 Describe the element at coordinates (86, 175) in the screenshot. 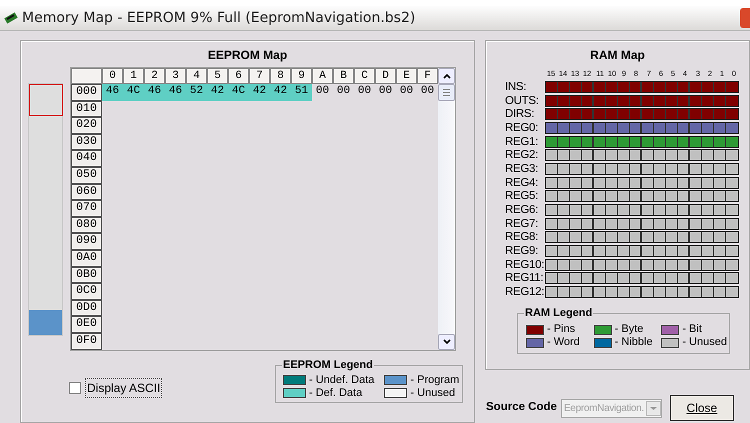

I see `row-address: 050` at that location.